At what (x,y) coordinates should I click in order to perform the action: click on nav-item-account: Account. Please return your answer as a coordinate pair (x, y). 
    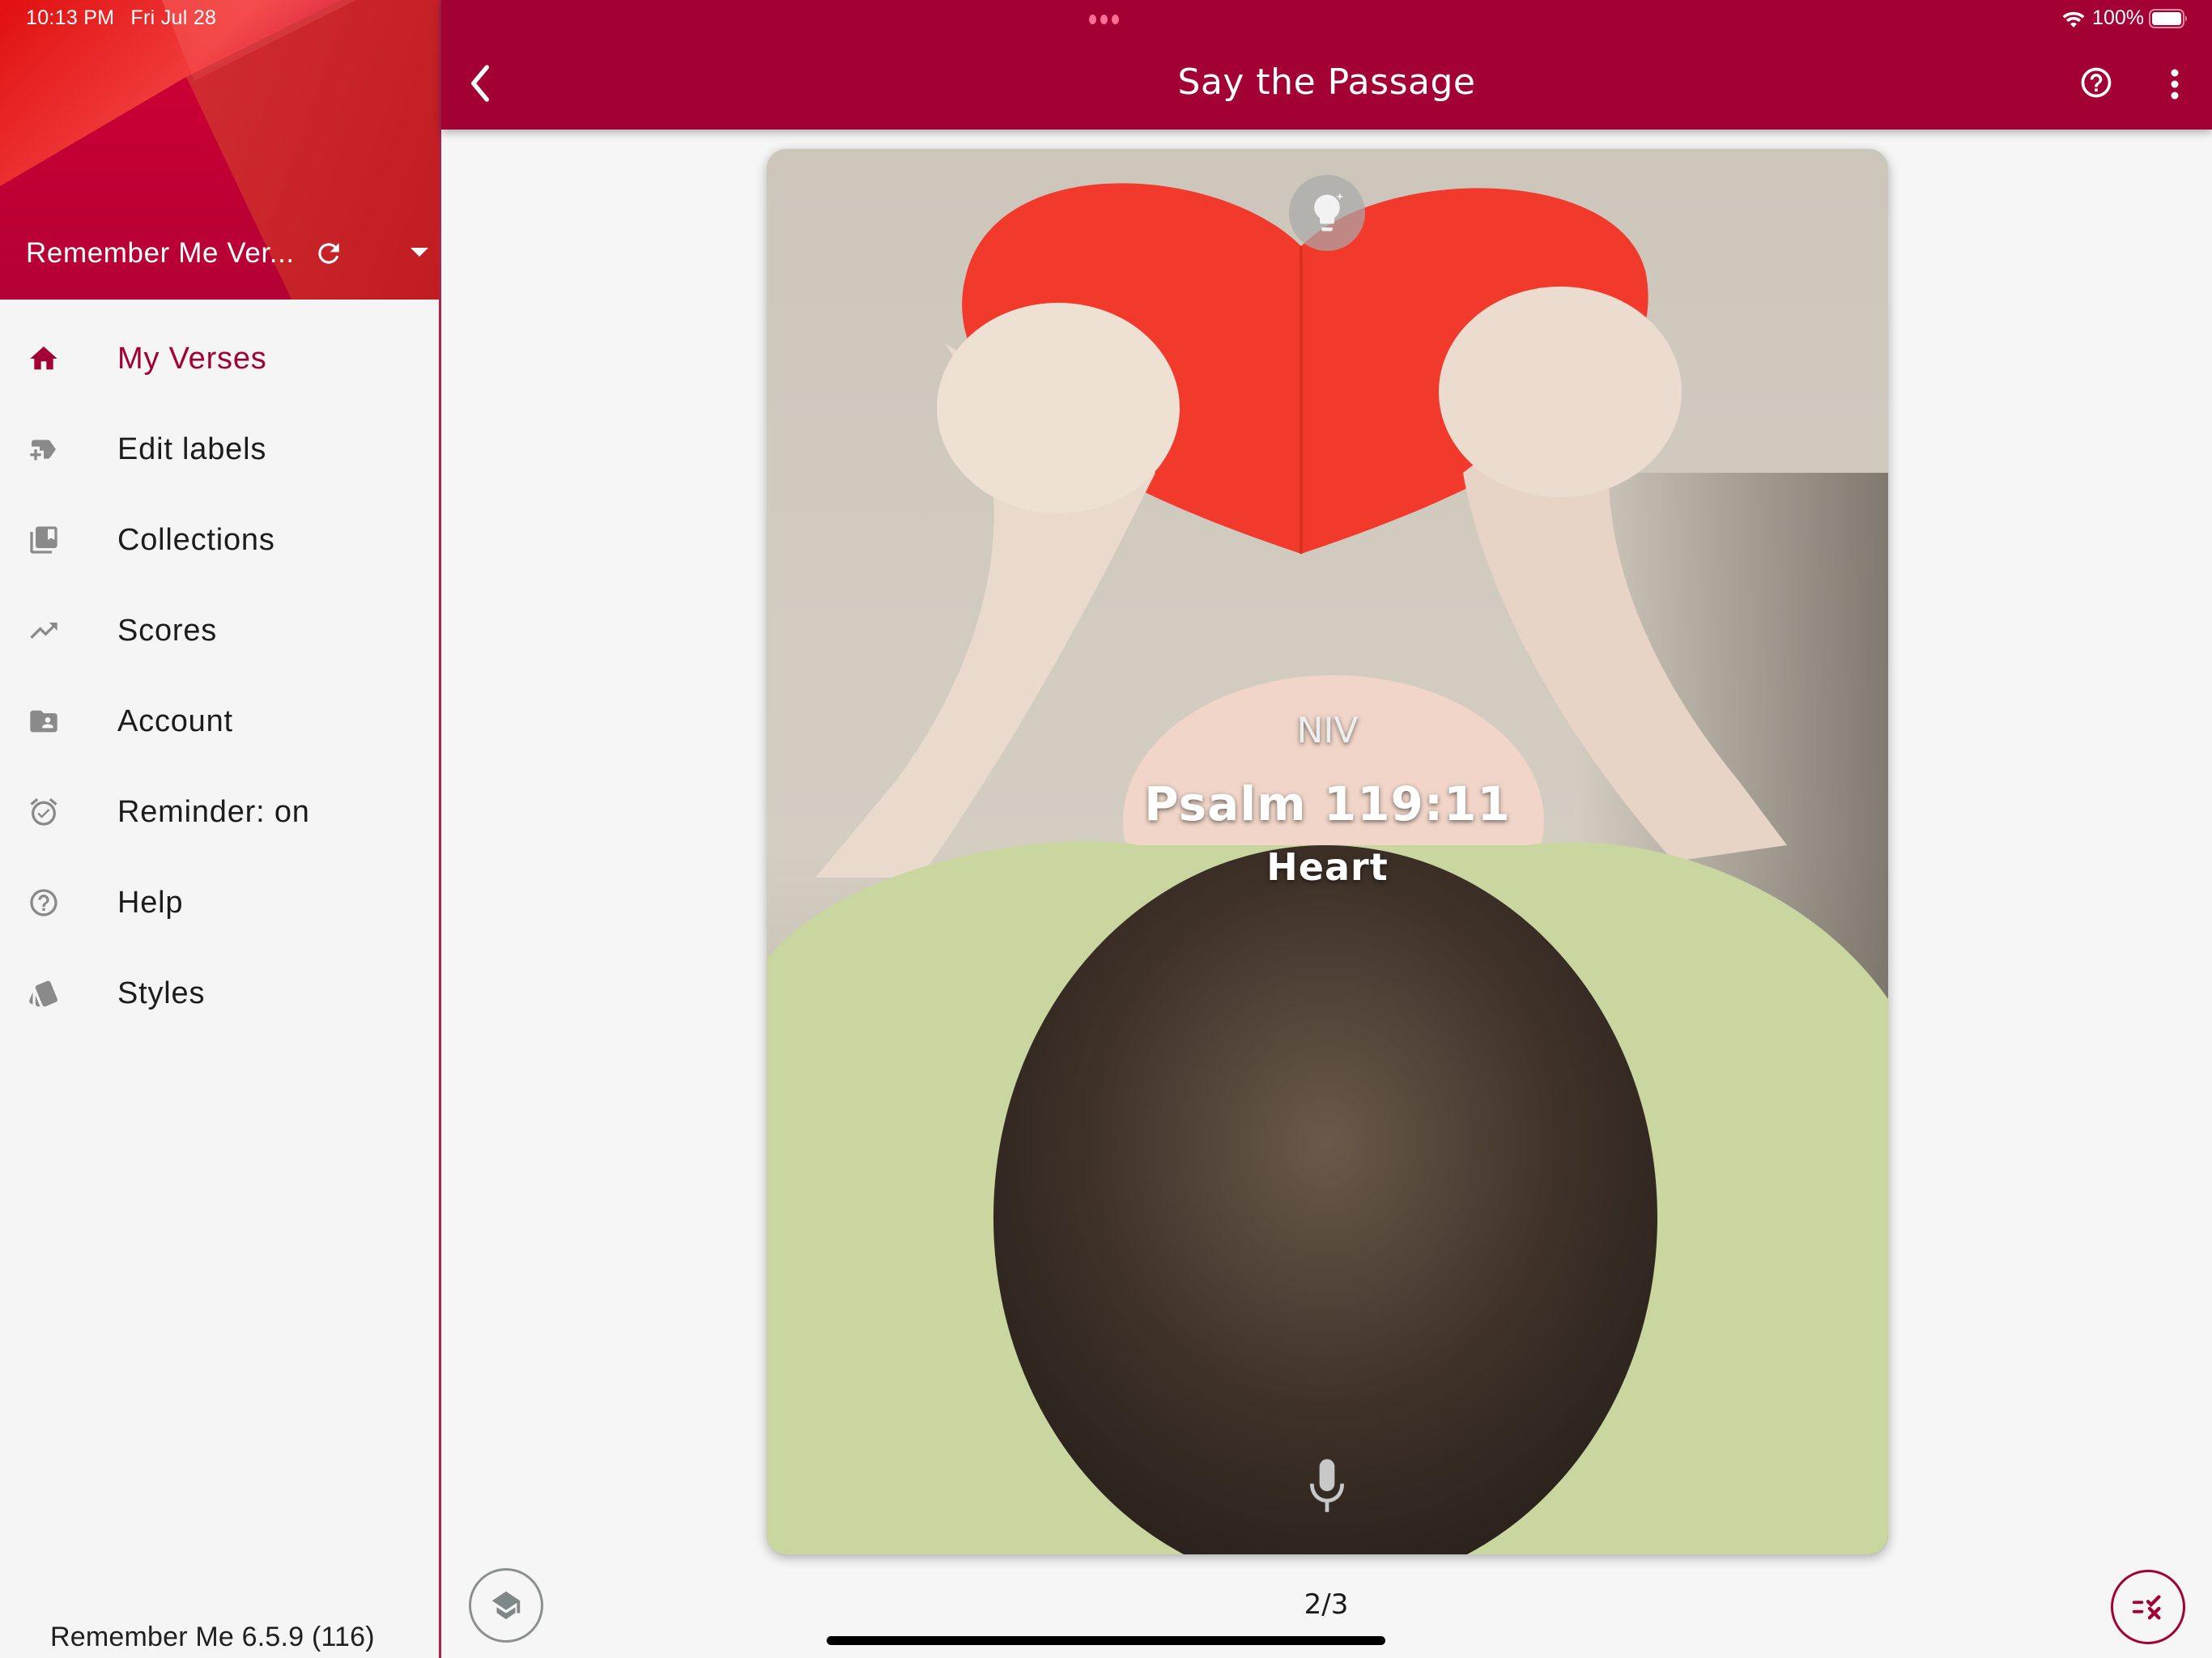
    Looking at the image, I should click on (219, 721).